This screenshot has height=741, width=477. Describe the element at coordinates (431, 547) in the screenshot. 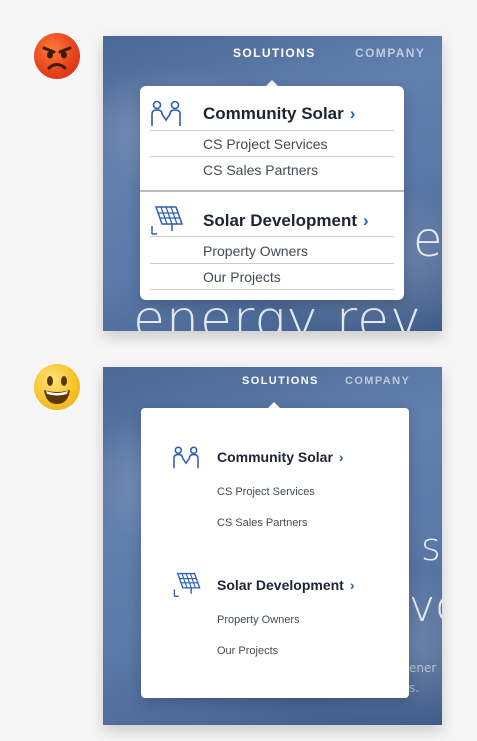

I see `hero-text-fragment-s: s` at that location.